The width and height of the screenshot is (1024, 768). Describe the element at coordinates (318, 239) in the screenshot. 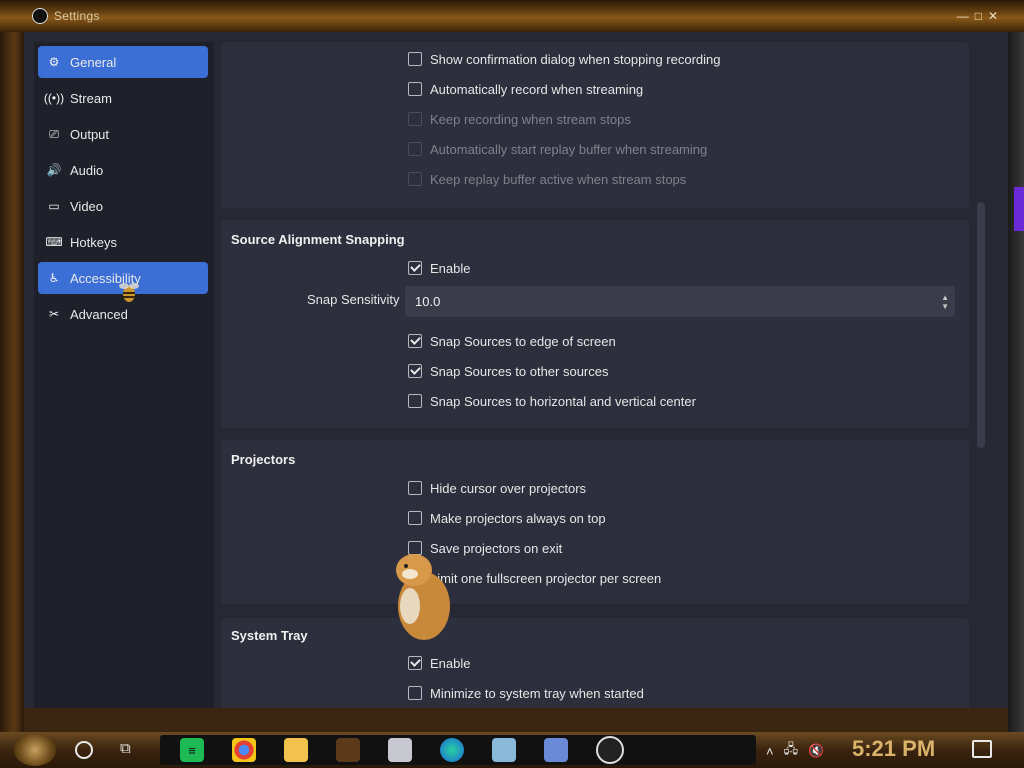

I see `group-title: Source Alignment Snapping` at that location.